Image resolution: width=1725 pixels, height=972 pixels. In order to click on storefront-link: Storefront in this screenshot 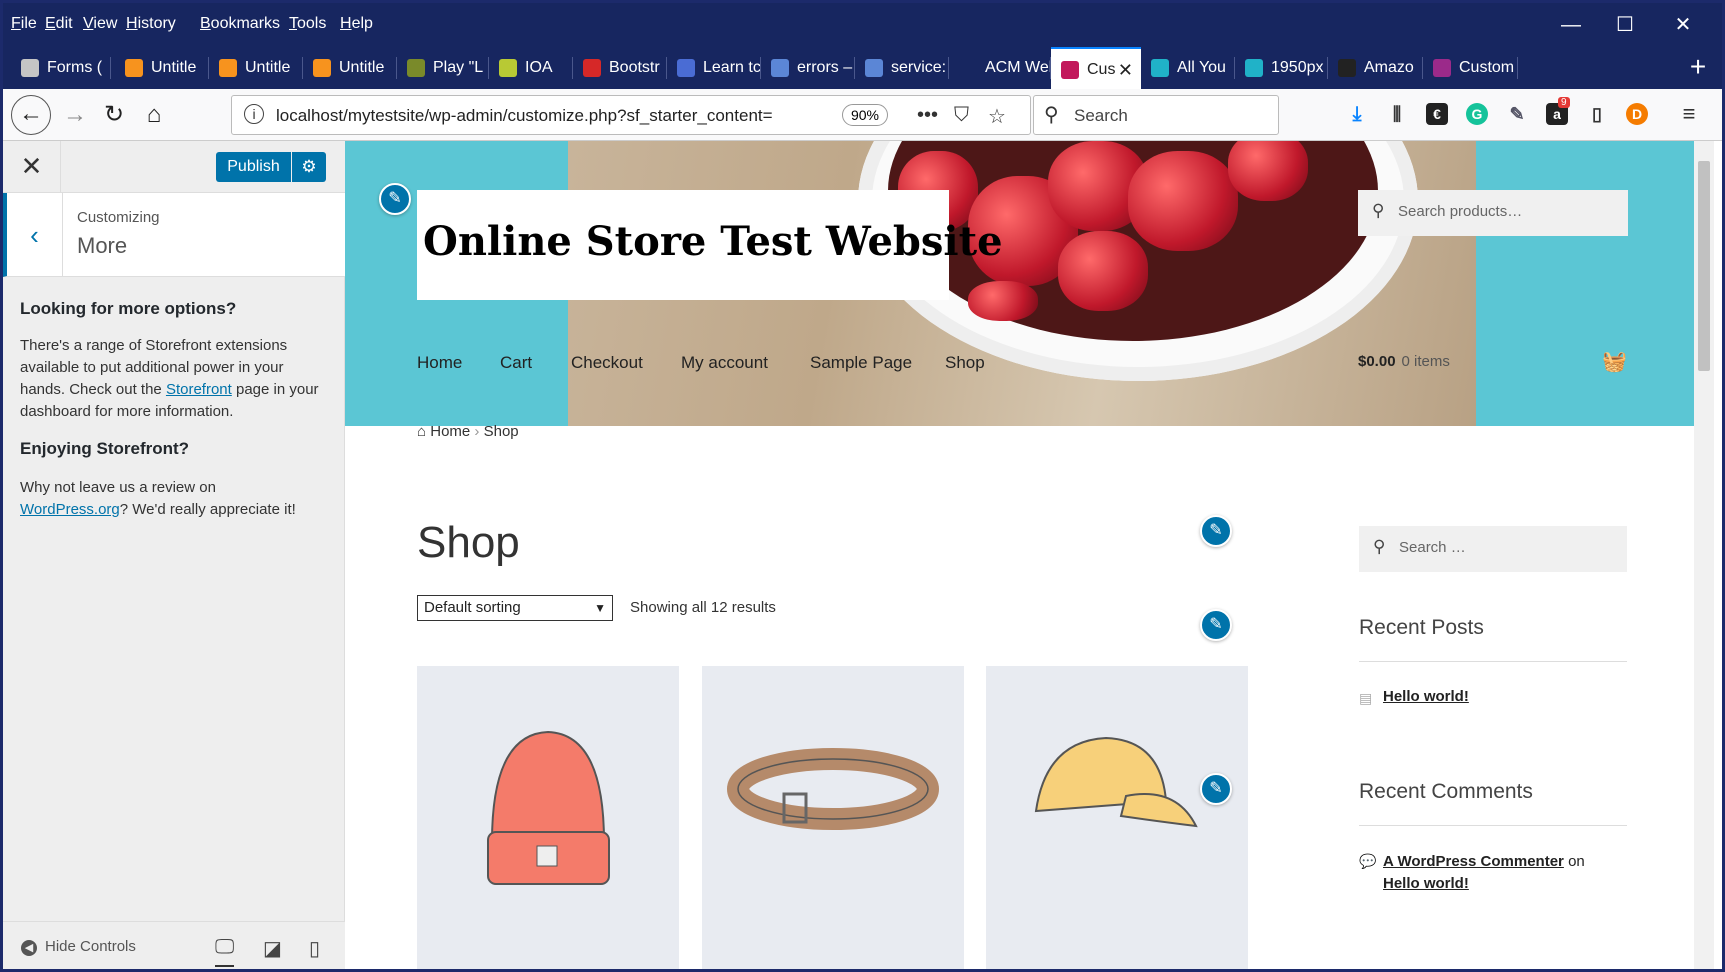, I will do `click(199, 389)`.